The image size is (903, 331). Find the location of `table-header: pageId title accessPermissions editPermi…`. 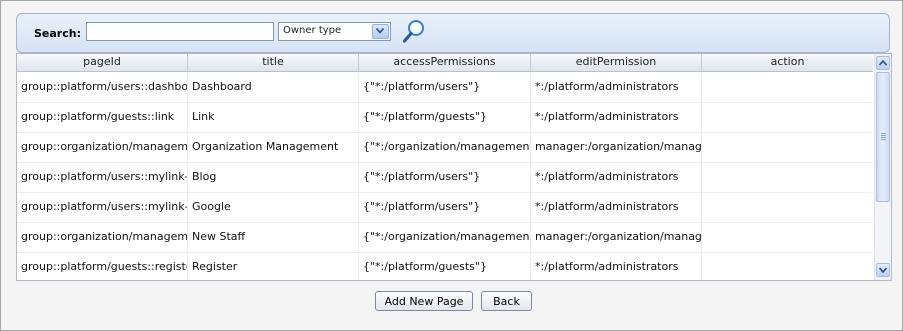

table-header: pageId title accessPermissions editPermi… is located at coordinates (445, 63).